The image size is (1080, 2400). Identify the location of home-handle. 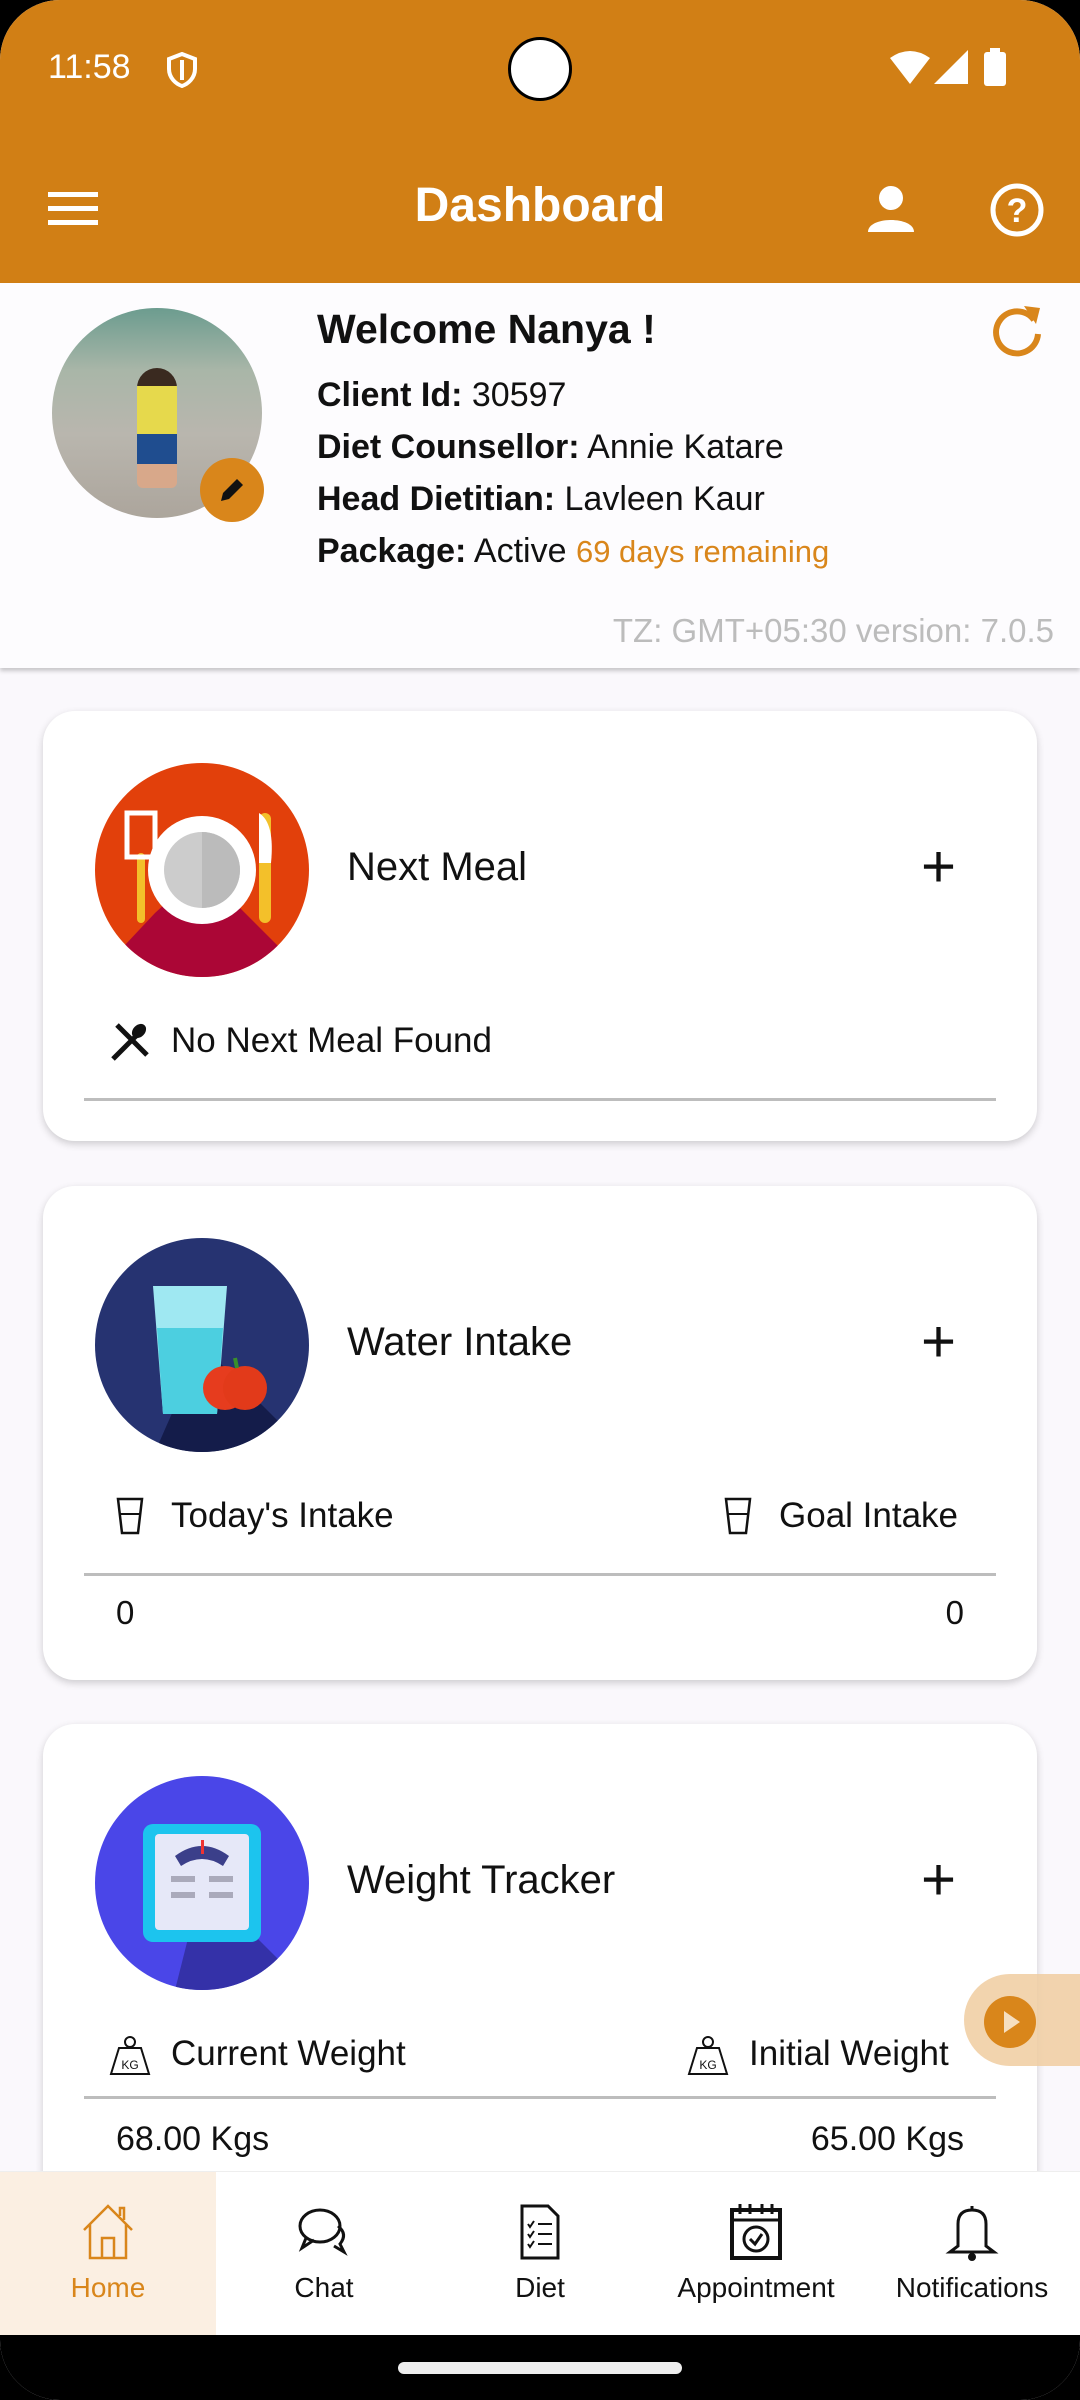
(540, 2368).